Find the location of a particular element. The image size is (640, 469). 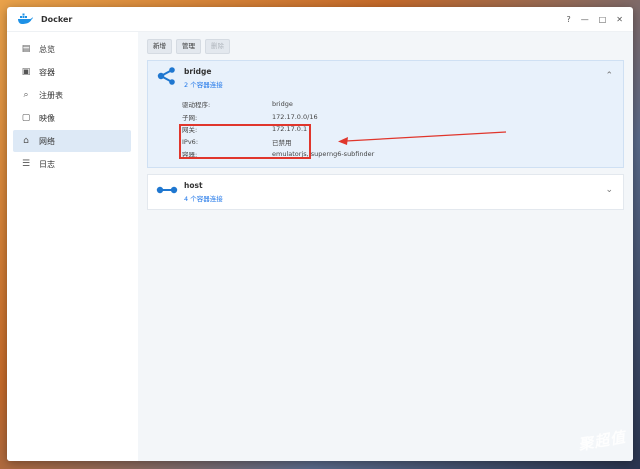

delete-button: 删除 is located at coordinates (217, 46).